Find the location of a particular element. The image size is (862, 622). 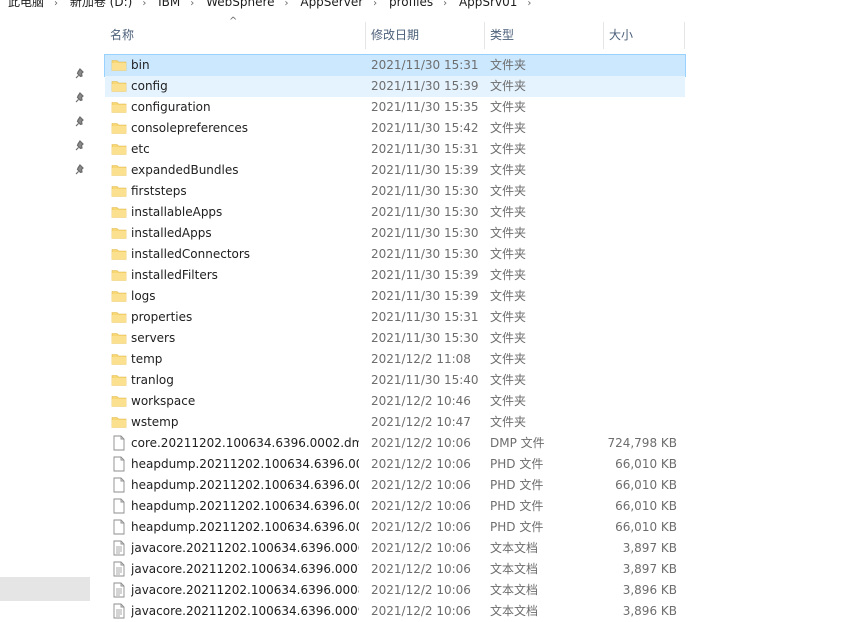

folder-row: installedApps 2021/11/30 15:30 文件夹 is located at coordinates (395, 233).